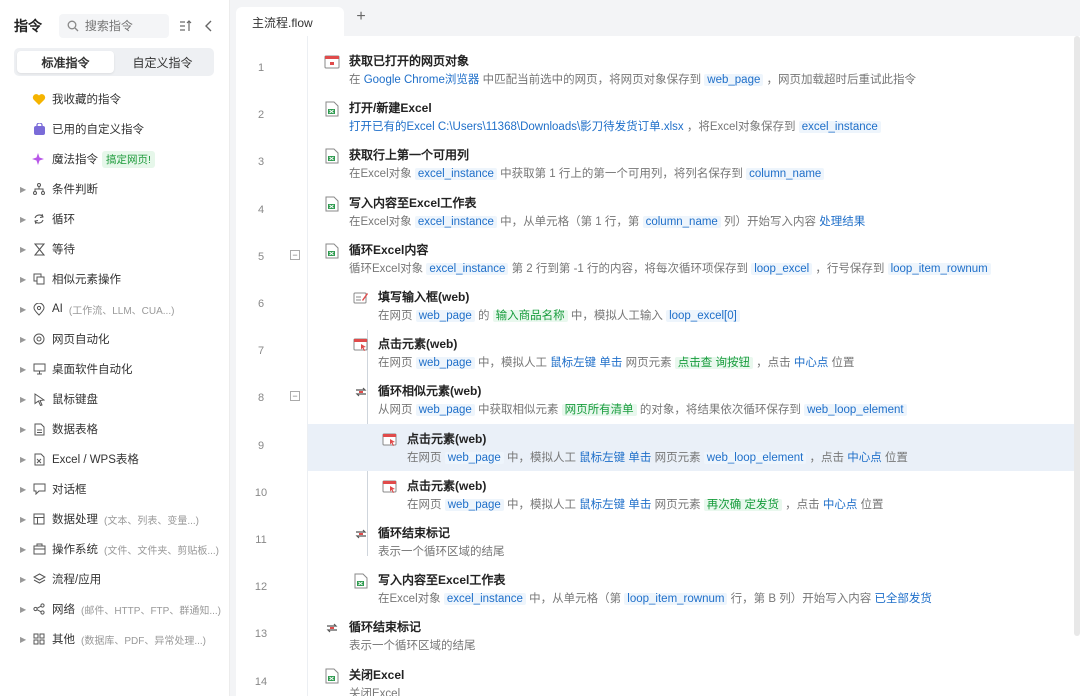 The width and height of the screenshot is (1080, 696). I want to click on magic-badge: 搞定网页!, so click(128, 159).